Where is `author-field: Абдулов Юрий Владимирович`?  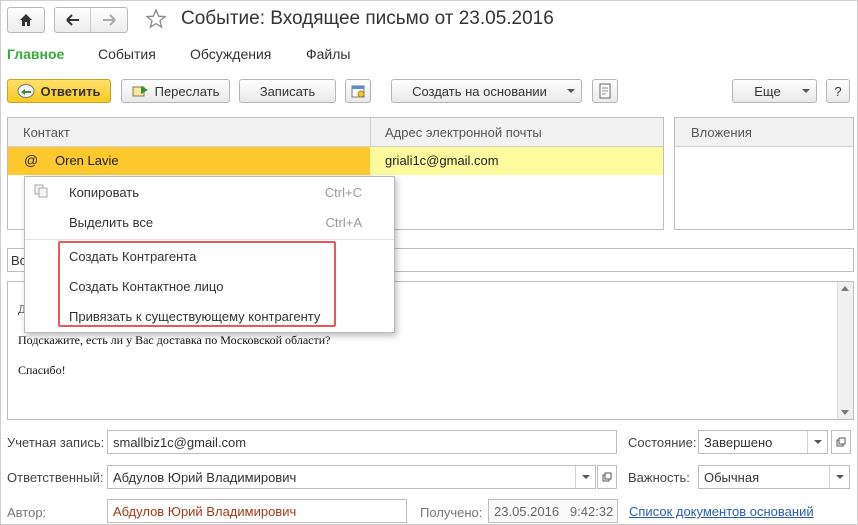 author-field: Абдулов Юрий Владимирович is located at coordinates (257, 511).